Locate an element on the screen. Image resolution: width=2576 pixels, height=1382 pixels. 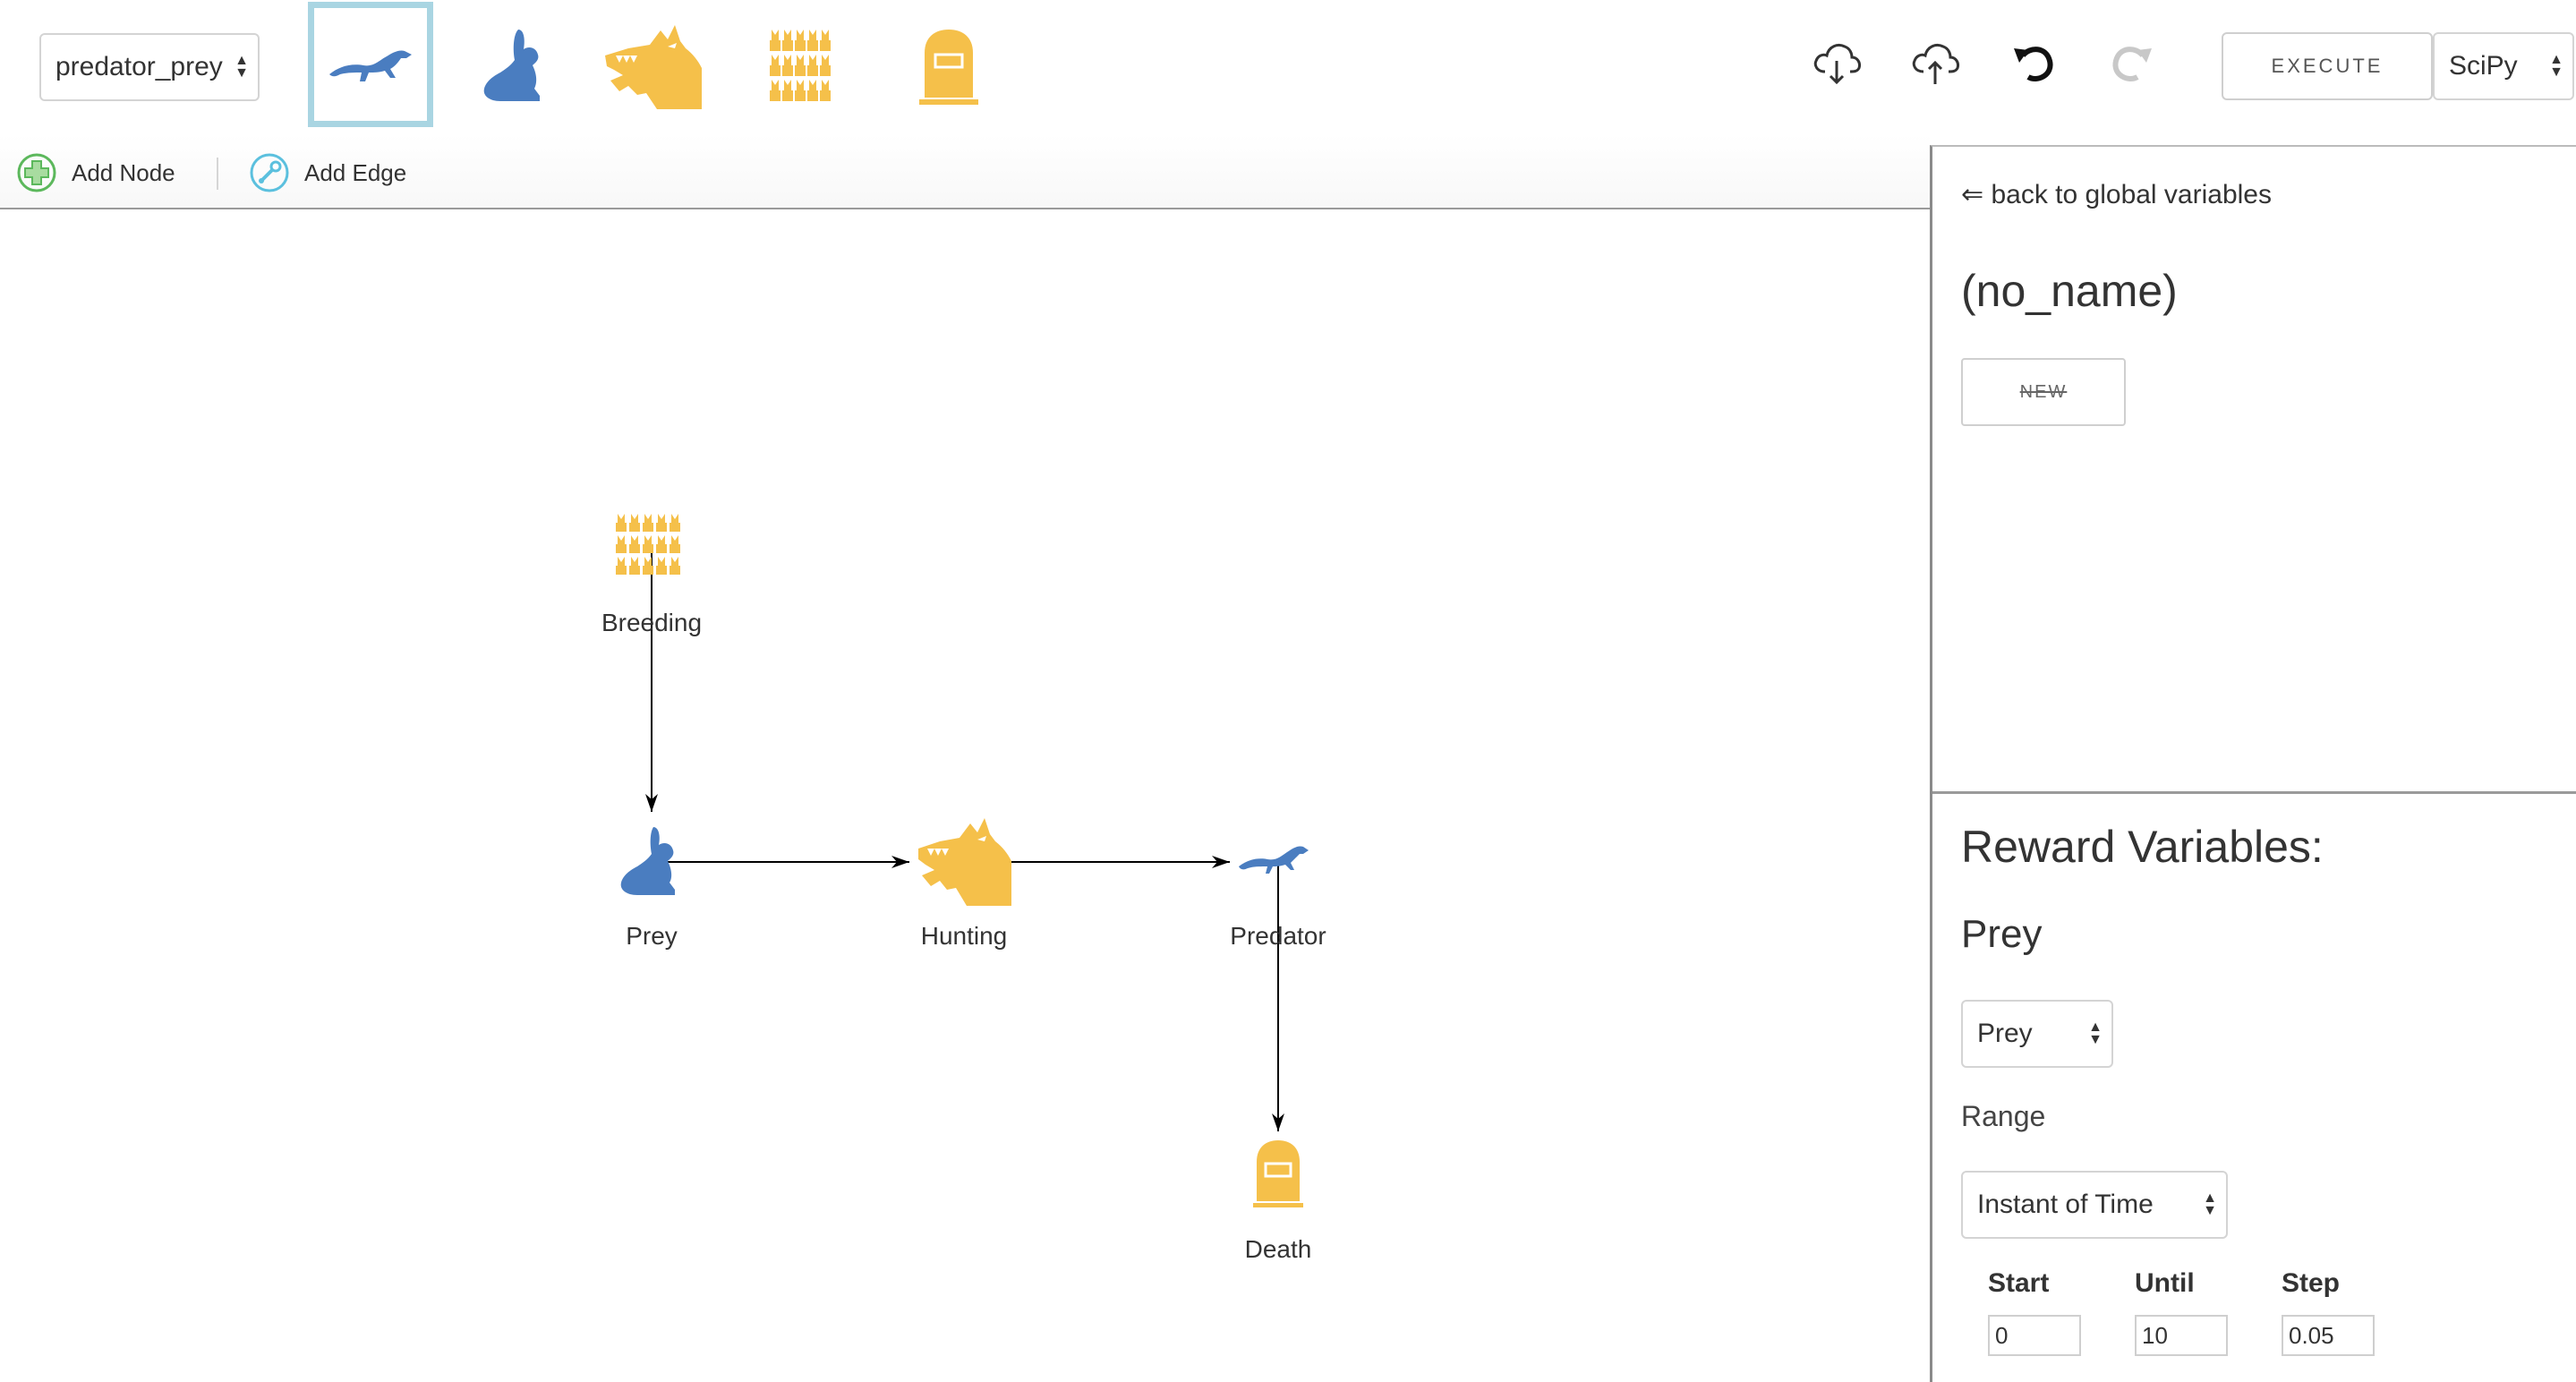
node-label-prey: Prey is located at coordinates (652, 936).